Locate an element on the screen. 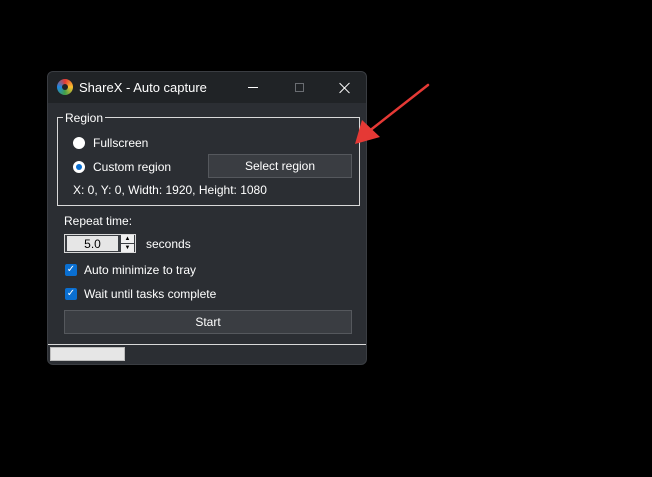 Image resolution: width=652 pixels, height=477 pixels. fullscreen-radio-option: Fullscreen is located at coordinates (110, 143).